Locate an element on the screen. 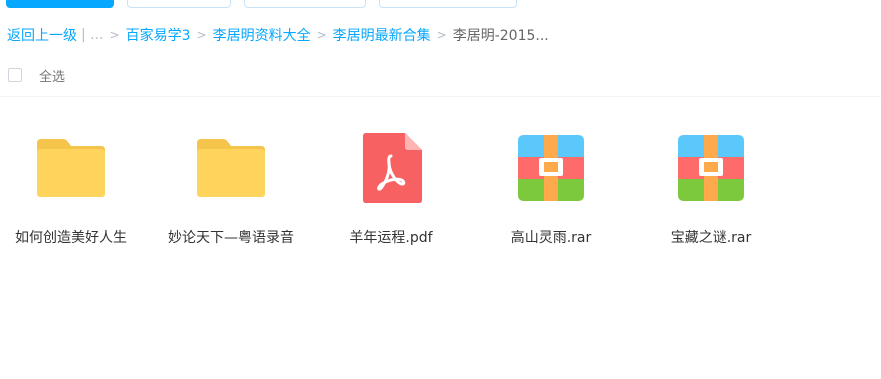 The height and width of the screenshot is (379, 881). divider is located at coordinates (440, 96).